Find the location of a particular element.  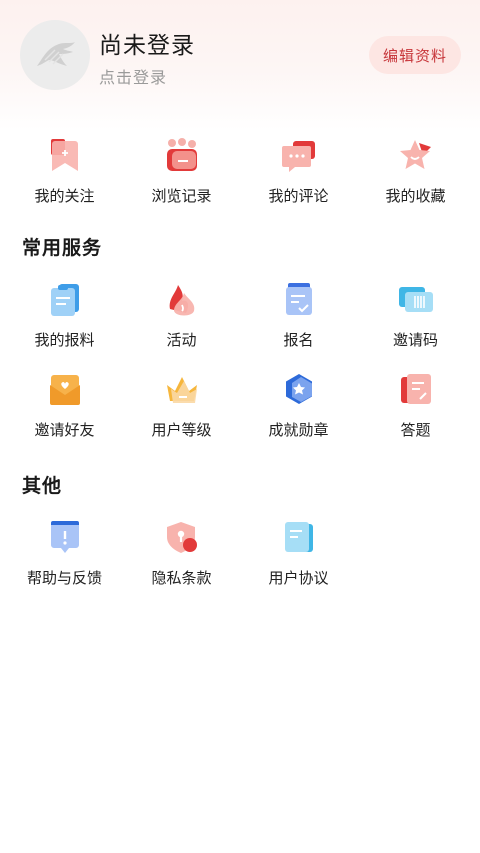

quick-actions: 我的关注 浏览记录 我的评论 我的收藏 is located at coordinates (240, 171).